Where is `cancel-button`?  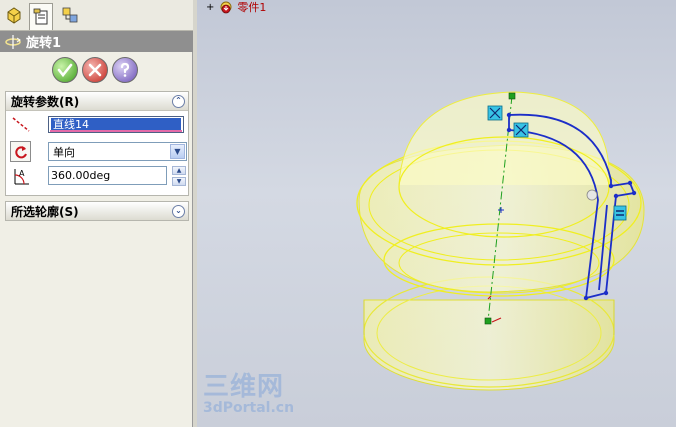 cancel-button is located at coordinates (95, 70).